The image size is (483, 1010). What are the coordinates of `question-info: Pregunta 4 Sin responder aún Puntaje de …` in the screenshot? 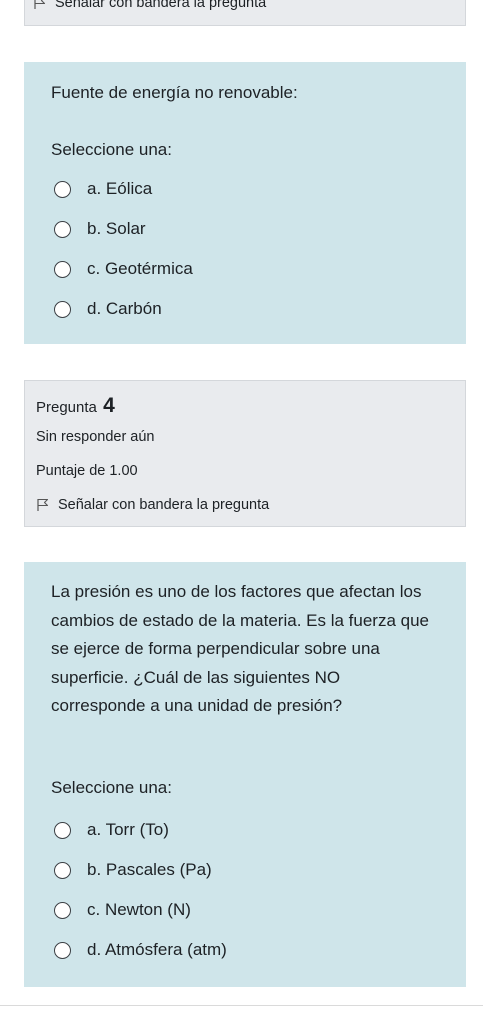 It's located at (245, 453).